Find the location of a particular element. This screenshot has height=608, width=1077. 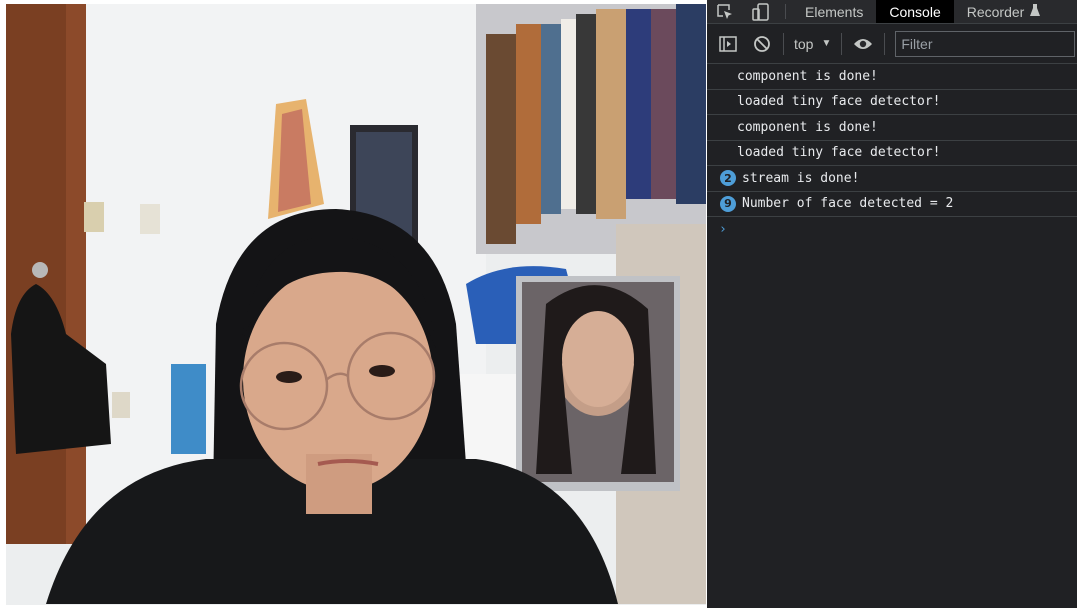

caret-down-icon: ▼ is located at coordinates (826, 43).